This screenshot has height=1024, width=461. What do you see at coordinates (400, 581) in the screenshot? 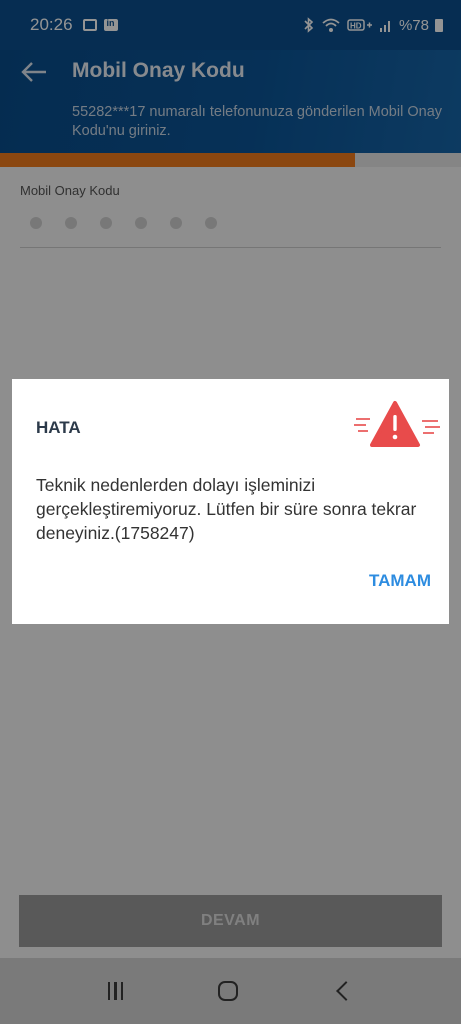
I see `dialog-ok-button: TAMAM` at bounding box center [400, 581].